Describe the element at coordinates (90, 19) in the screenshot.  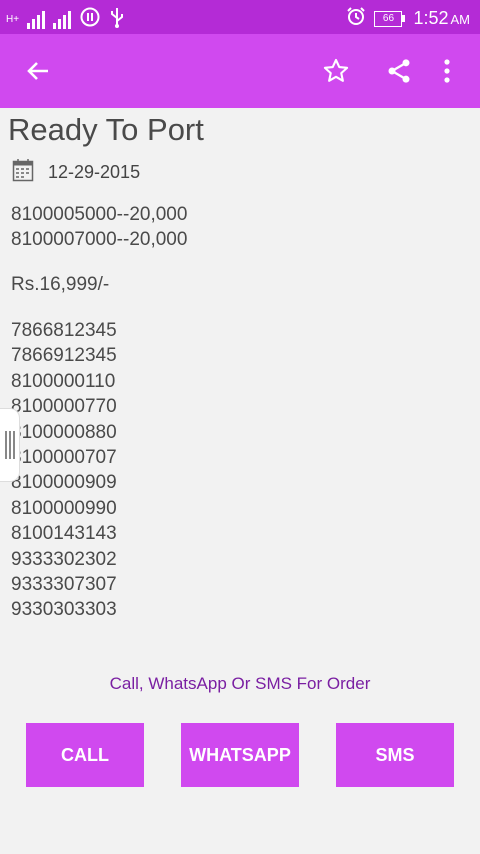
I see `alarm-circle-icon` at that location.